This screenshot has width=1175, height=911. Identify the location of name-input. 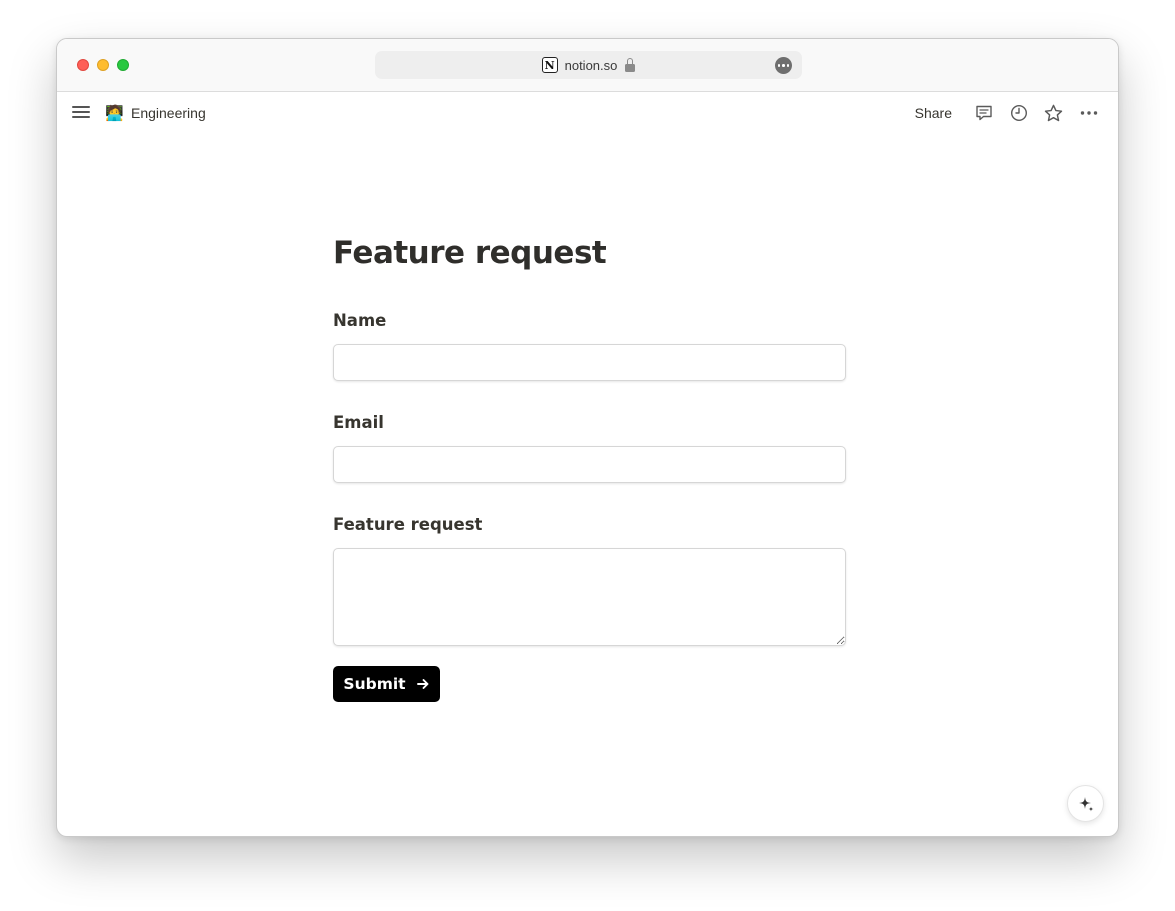
(589, 362).